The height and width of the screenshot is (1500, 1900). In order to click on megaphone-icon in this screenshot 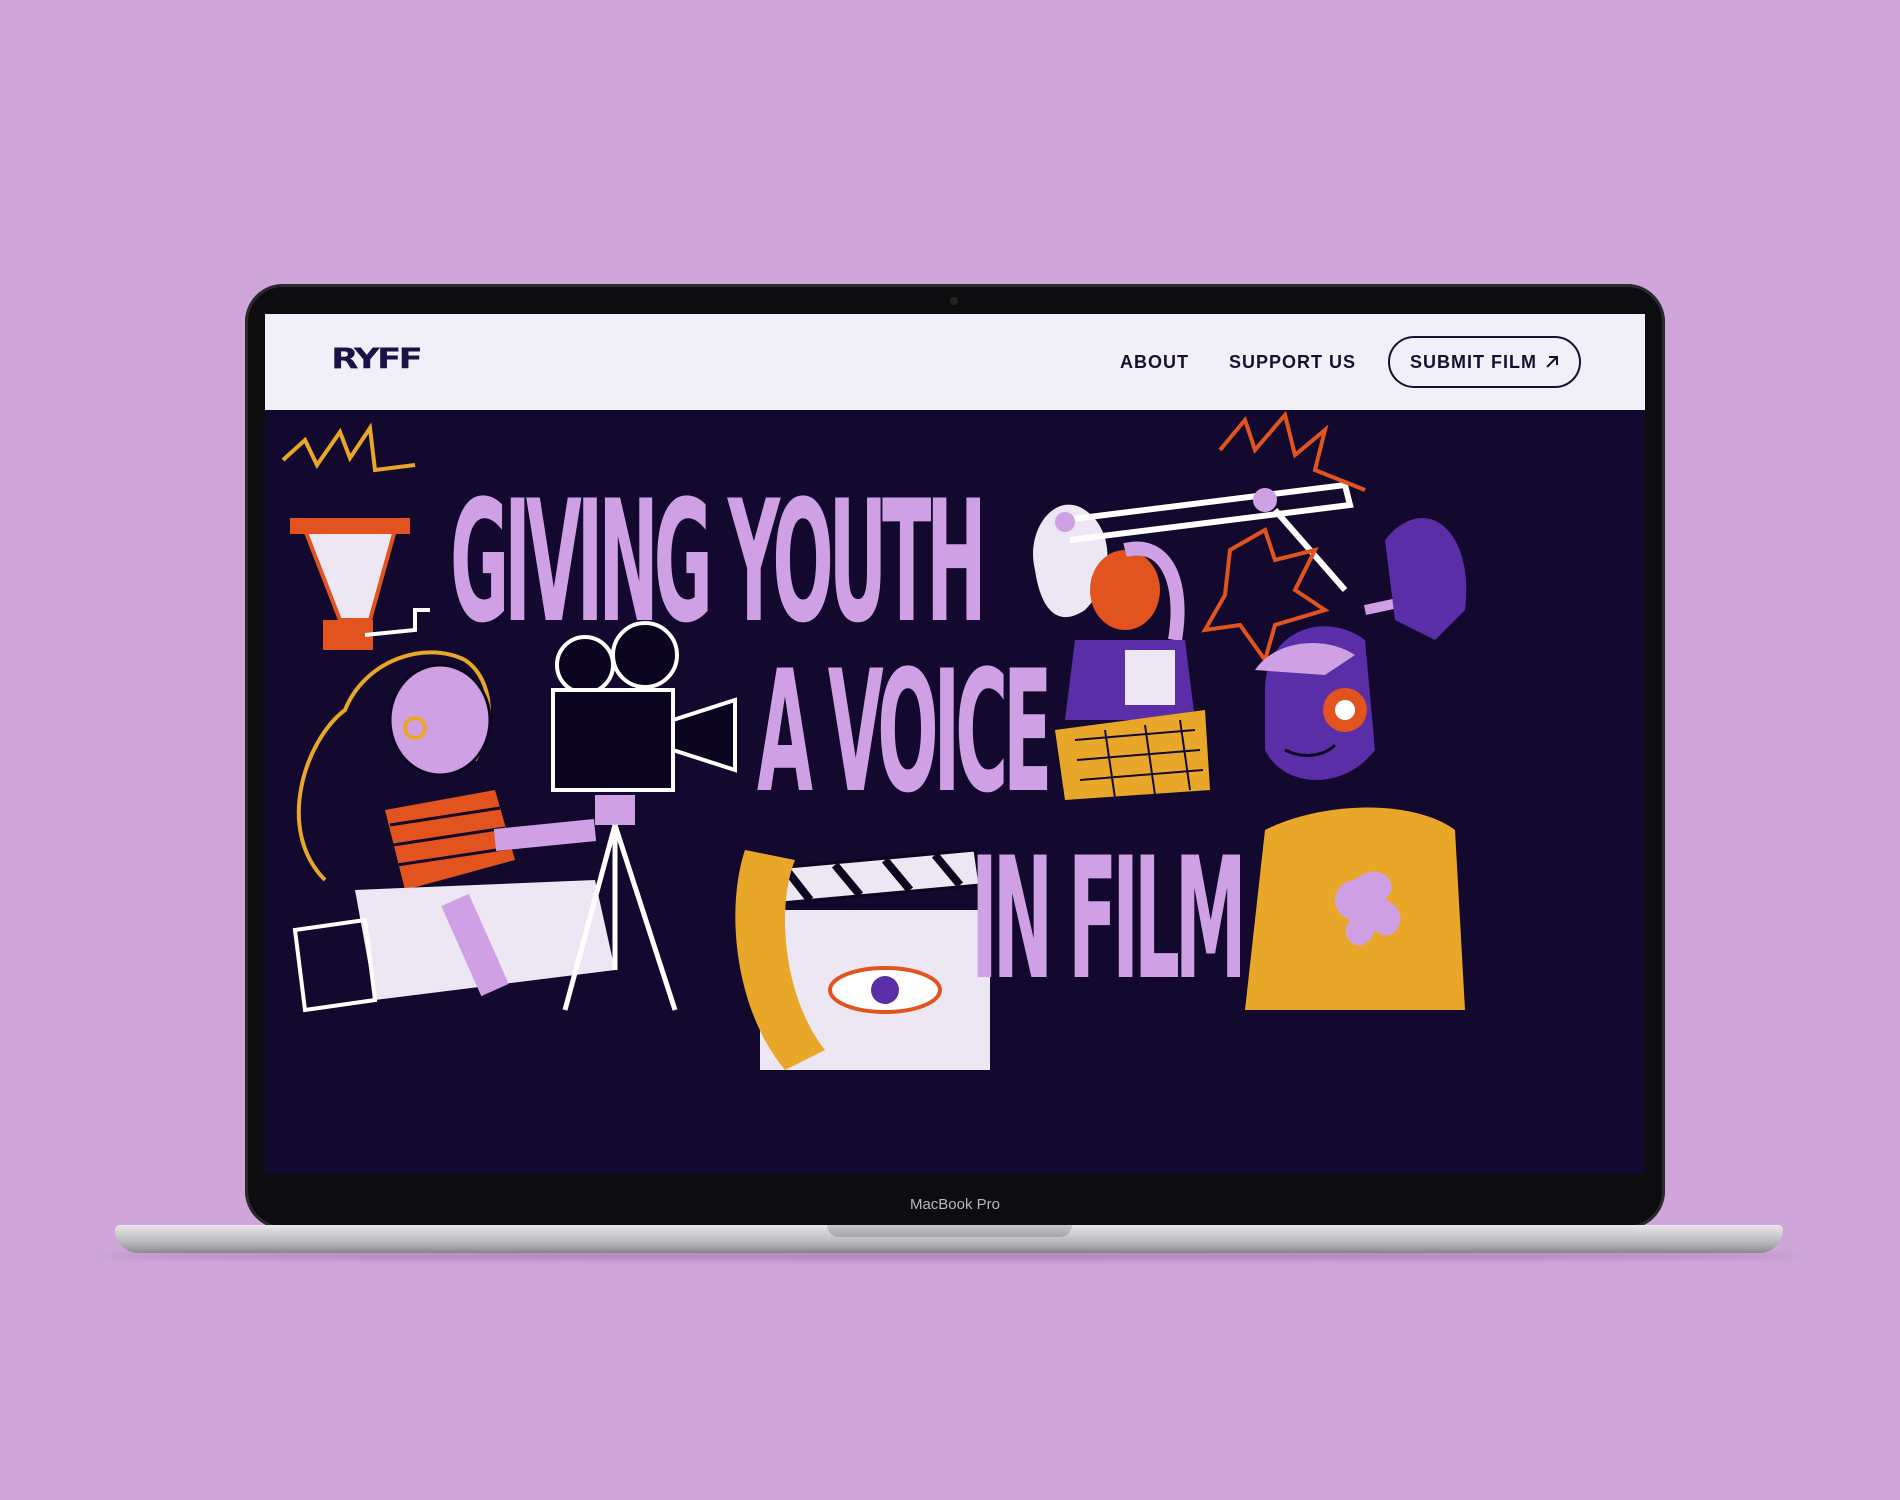, I will do `click(355, 536)`.